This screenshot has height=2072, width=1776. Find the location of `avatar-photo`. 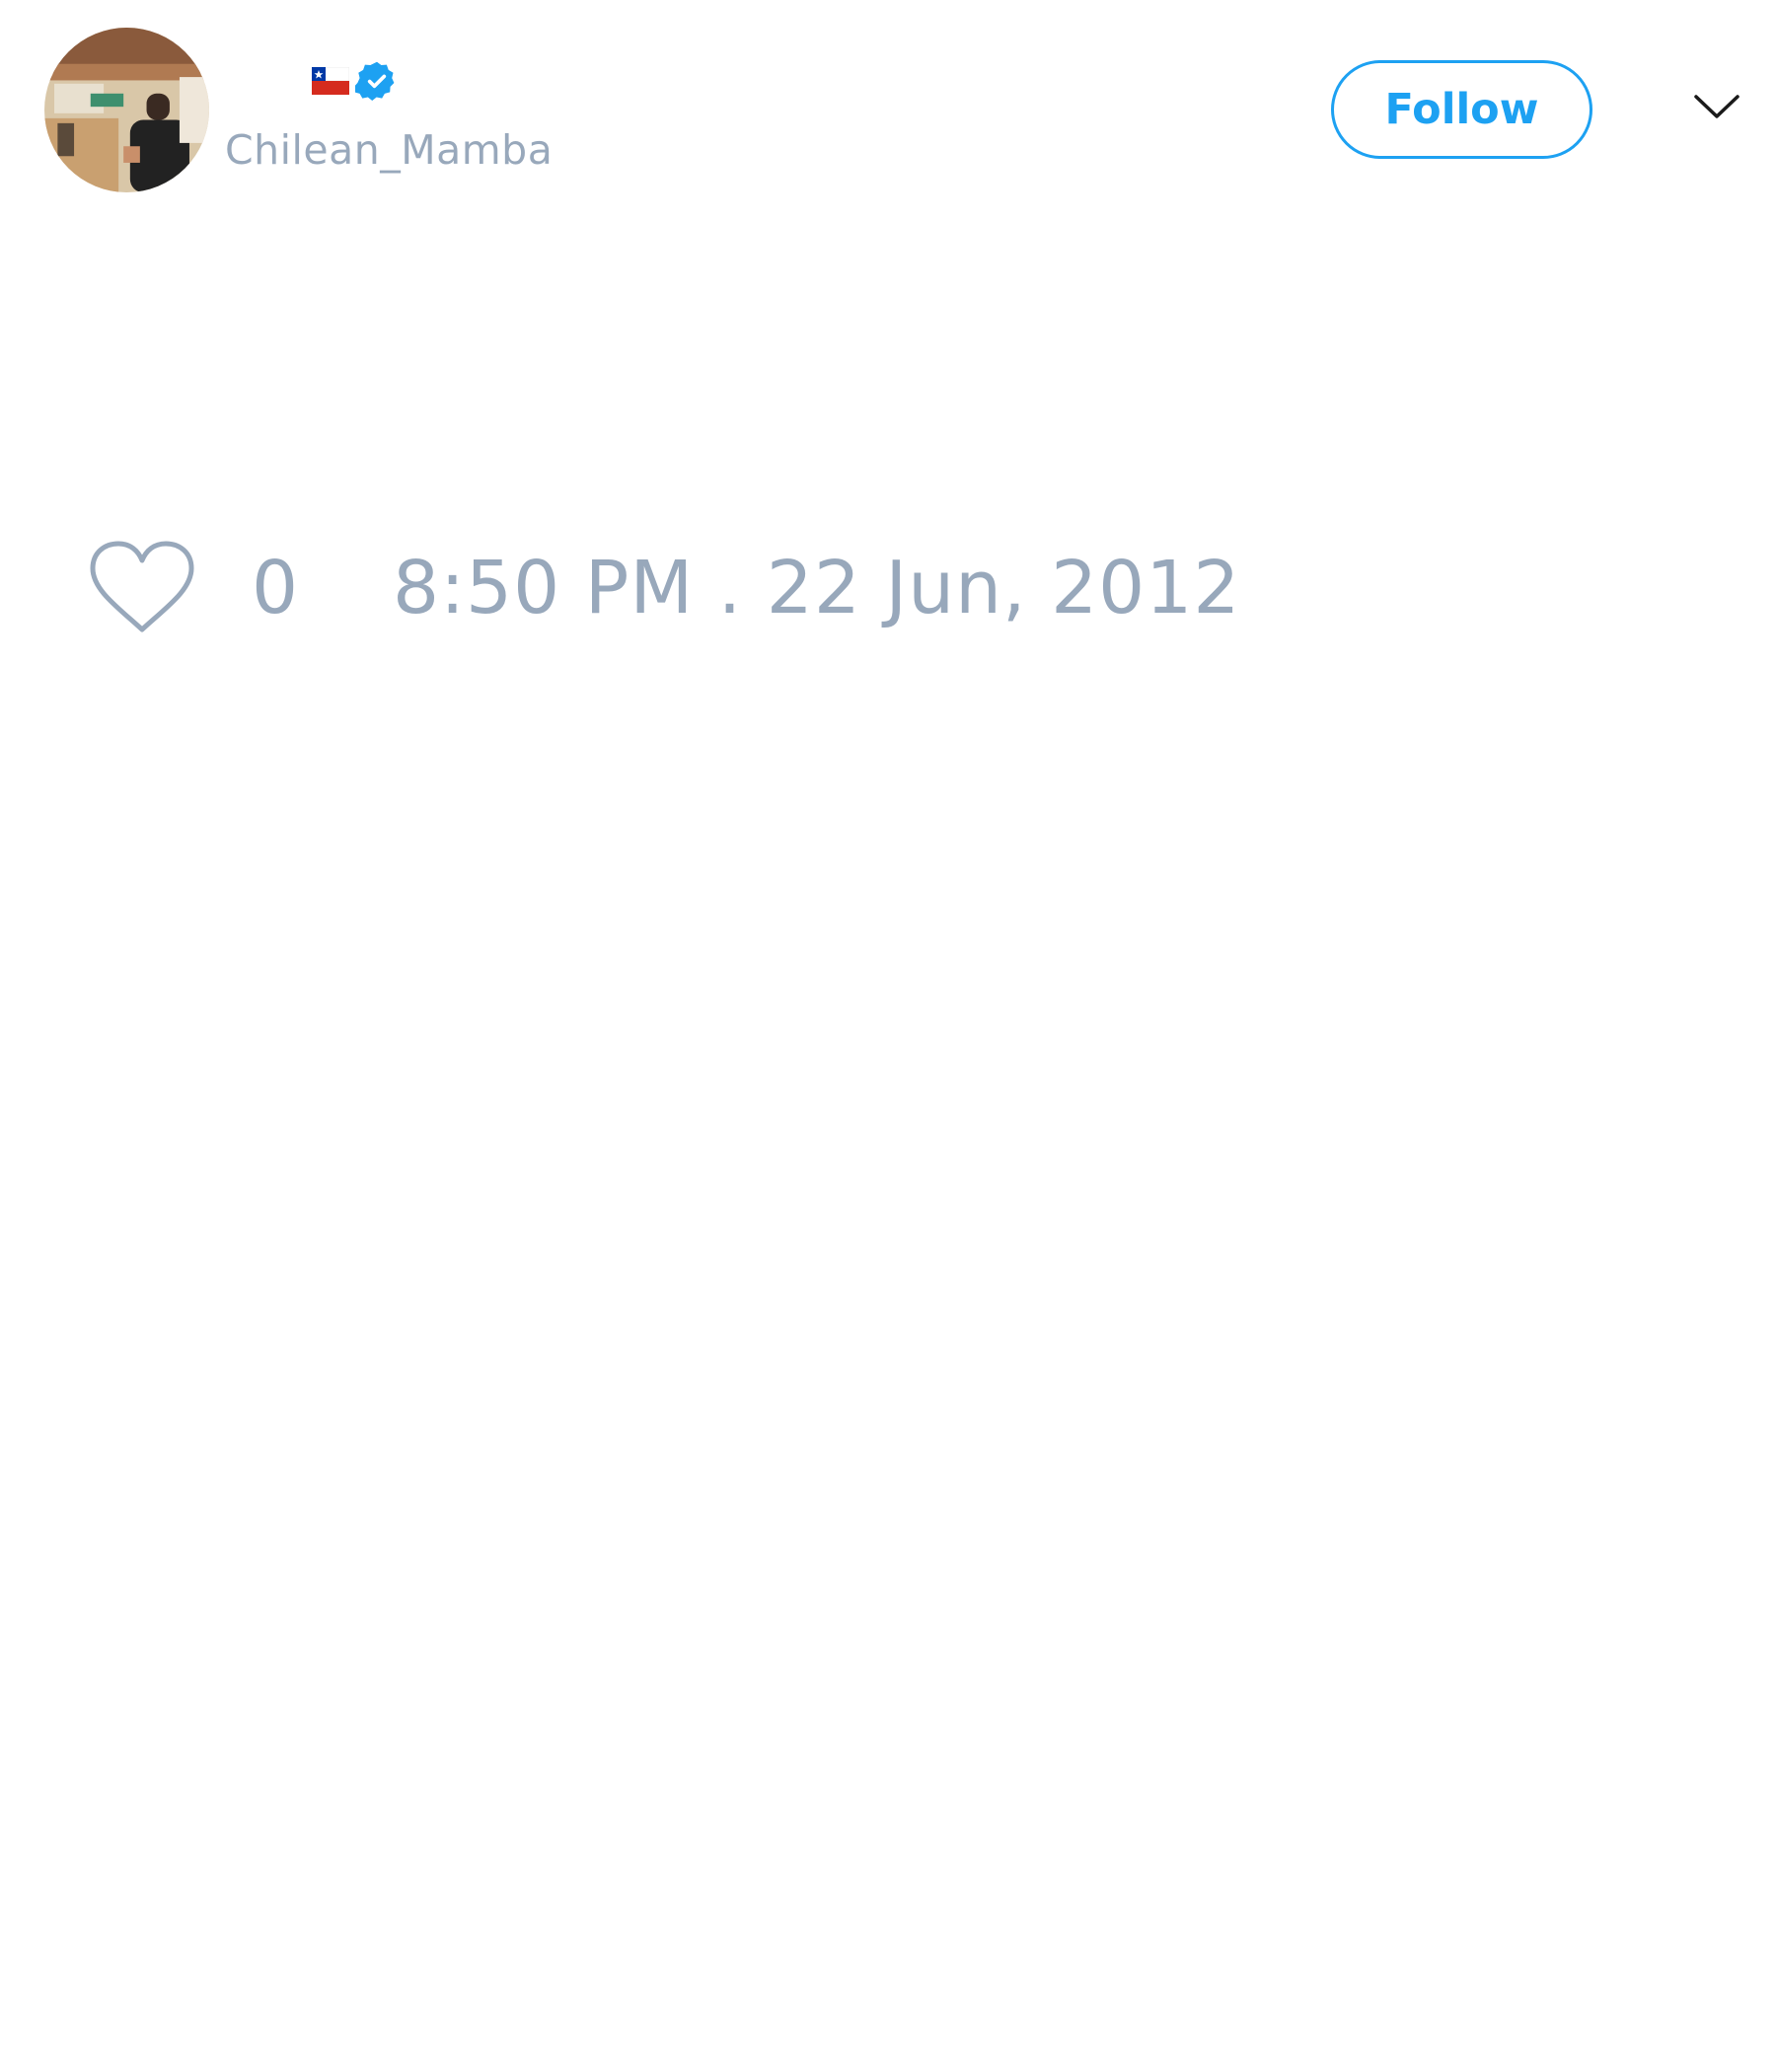

avatar-photo is located at coordinates (127, 110).